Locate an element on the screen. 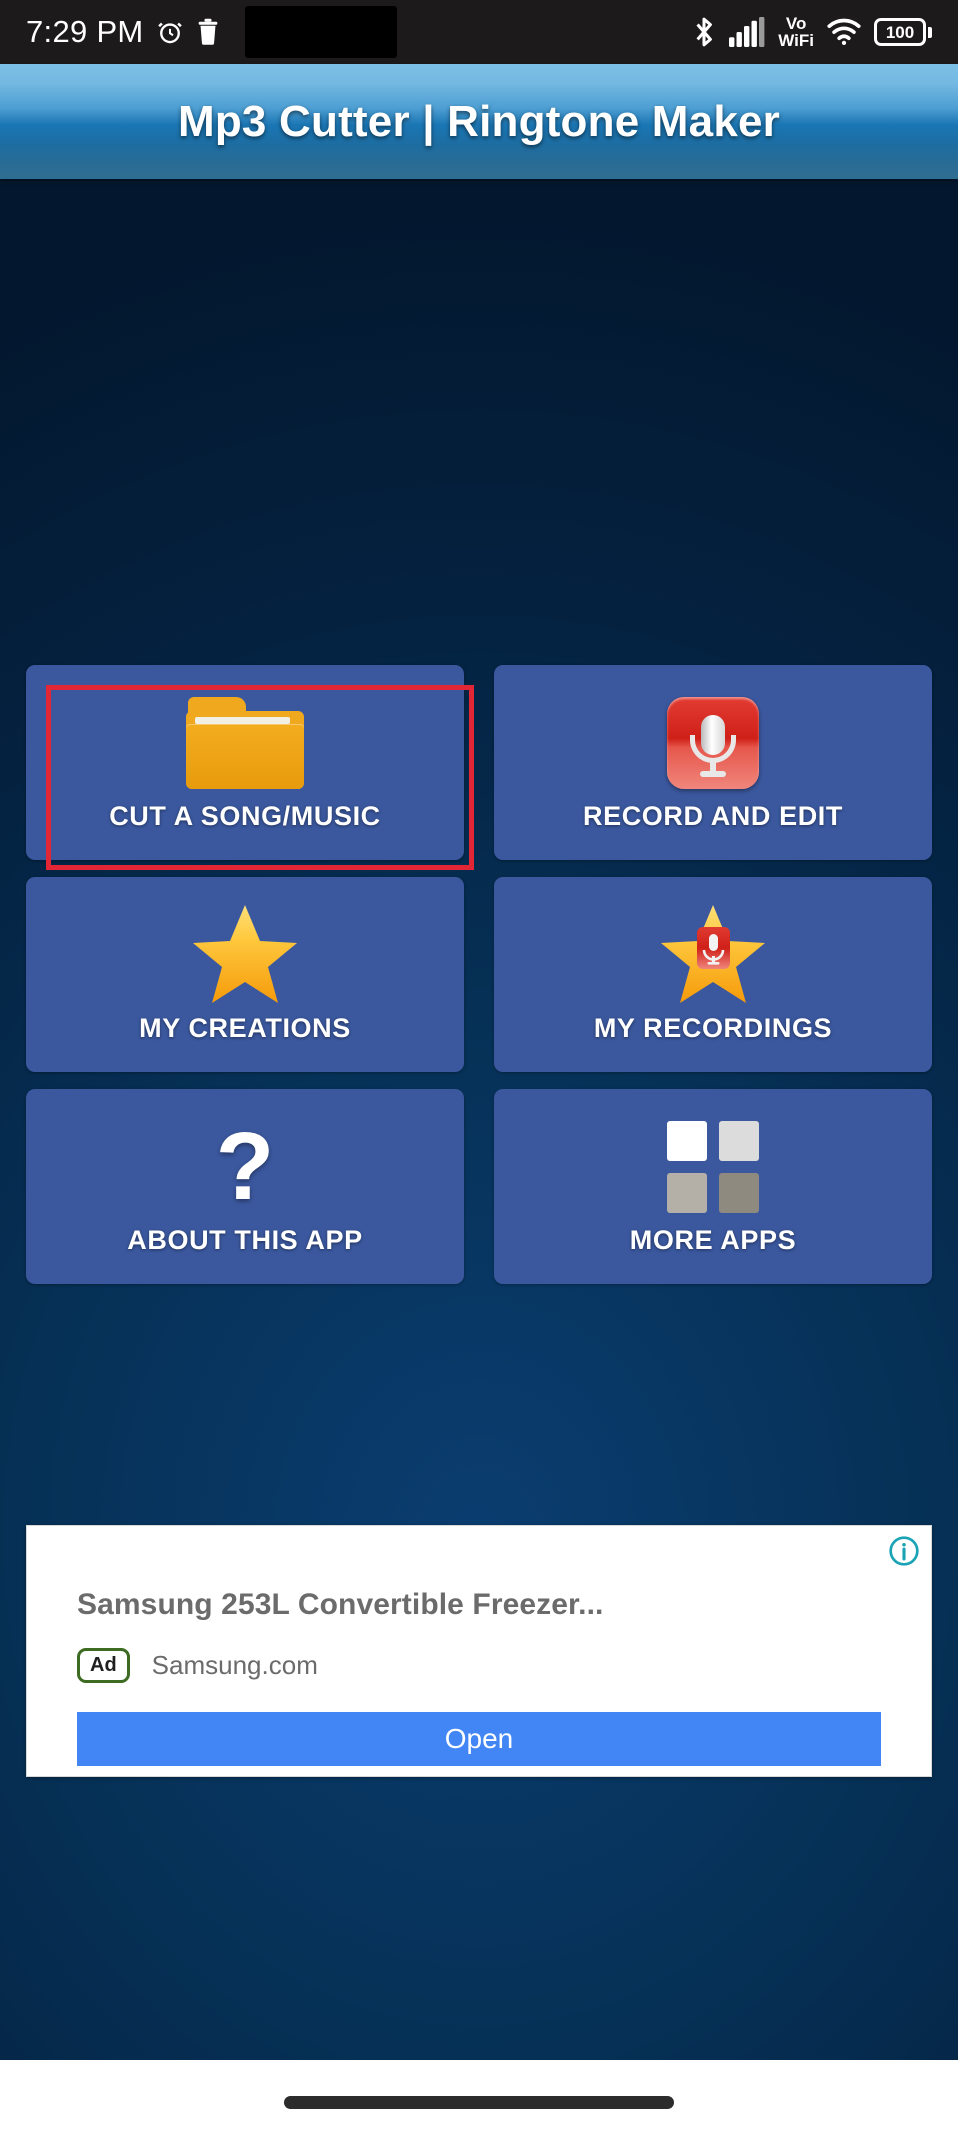 This screenshot has width=958, height=2129. app-title-bar: Mp3 Cutter | Ringtone Maker is located at coordinates (479, 121).